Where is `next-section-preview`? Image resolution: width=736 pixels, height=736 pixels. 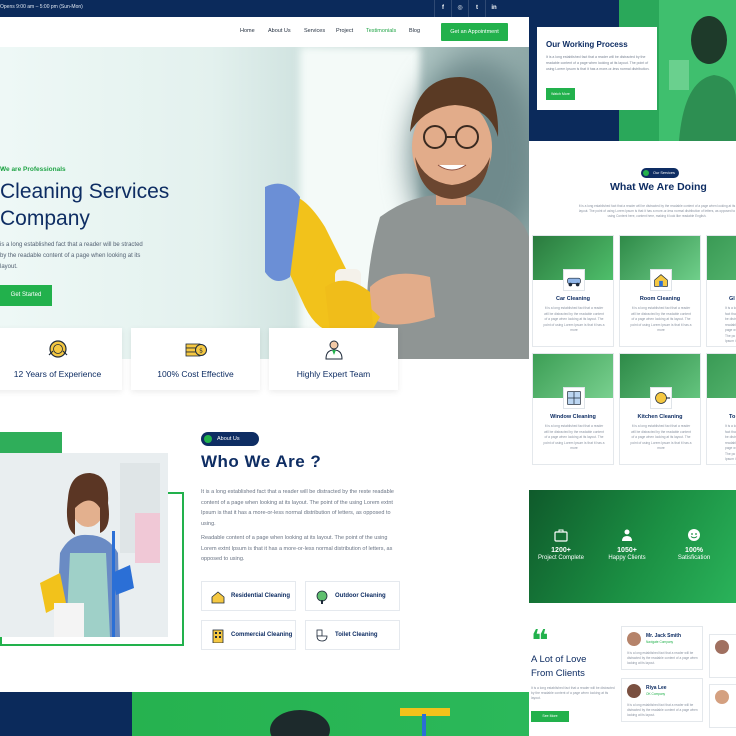
next-section-preview is located at coordinates (264, 714).